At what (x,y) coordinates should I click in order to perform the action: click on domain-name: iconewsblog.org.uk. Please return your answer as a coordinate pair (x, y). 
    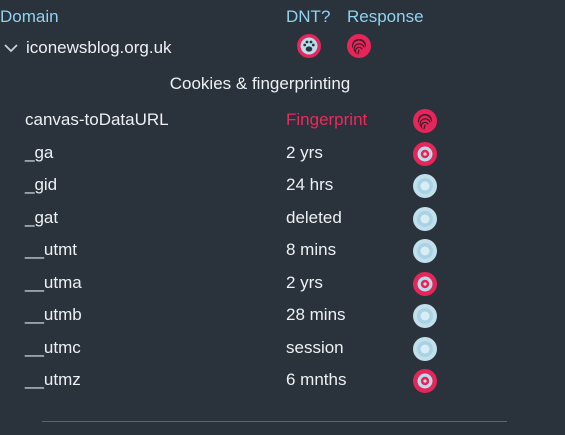
    Looking at the image, I should click on (99, 47).